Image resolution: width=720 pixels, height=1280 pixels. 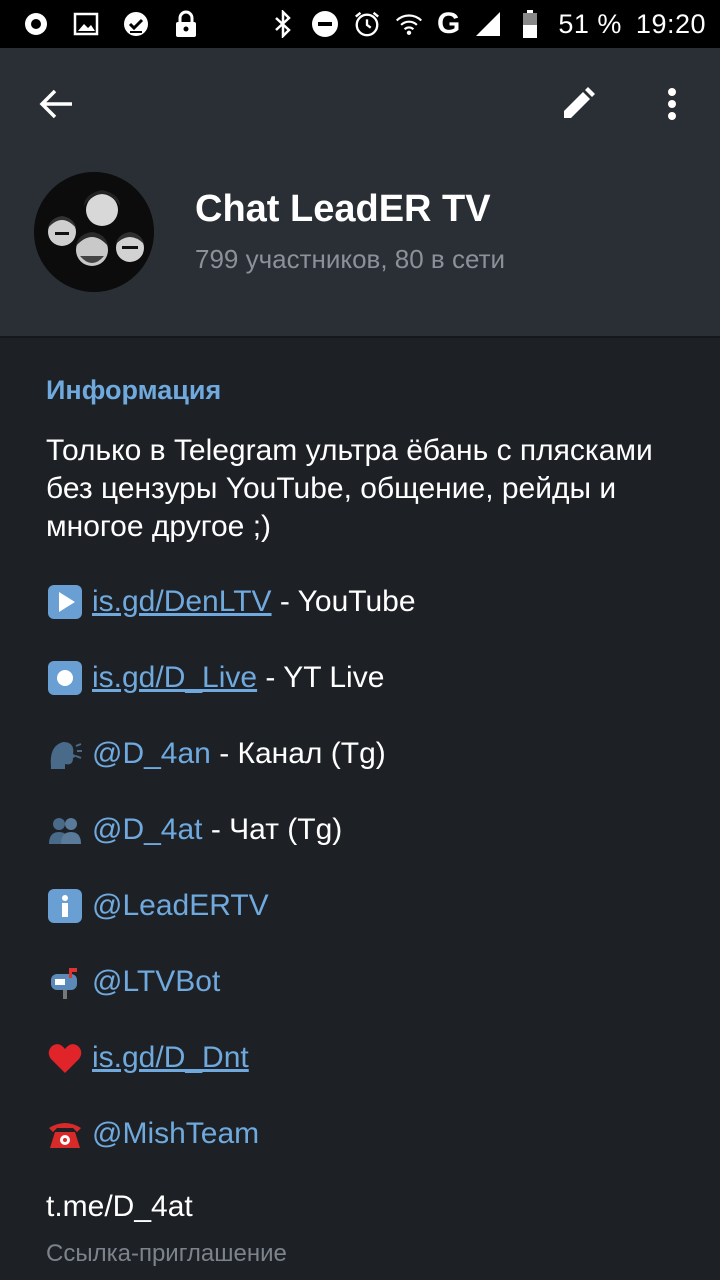 What do you see at coordinates (65, 830) in the screenshot?
I see `two-people-emoji-icon` at bounding box center [65, 830].